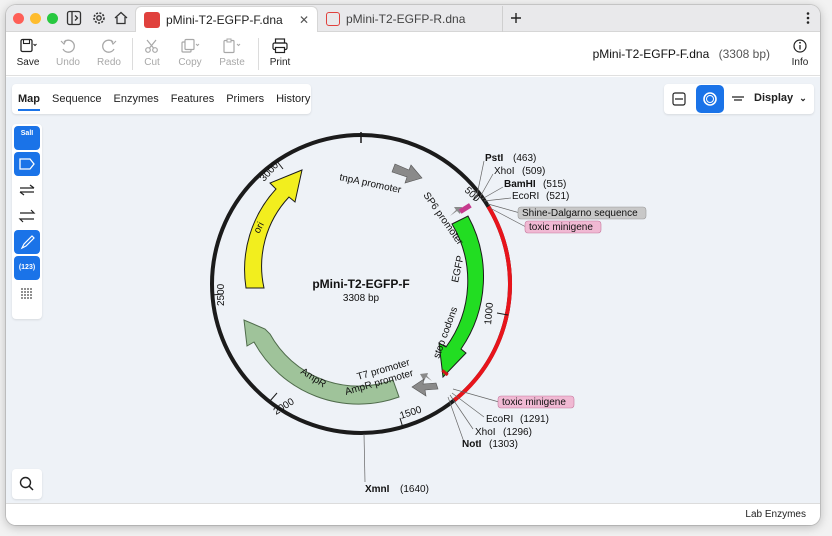 The height and width of the screenshot is (536, 832). What do you see at coordinates (284, 406) in the screenshot?
I see `tick-label-2000: 2000` at bounding box center [284, 406].